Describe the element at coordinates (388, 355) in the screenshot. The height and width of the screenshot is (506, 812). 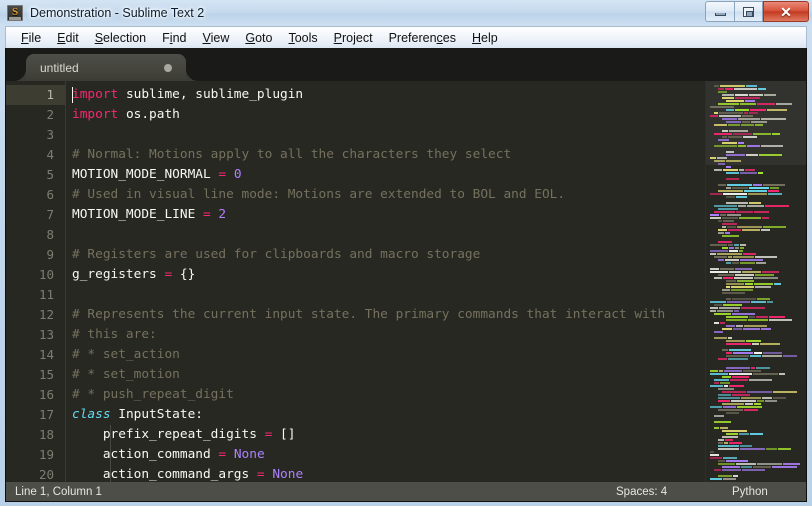
I see `code-line: # * set_action` at that location.